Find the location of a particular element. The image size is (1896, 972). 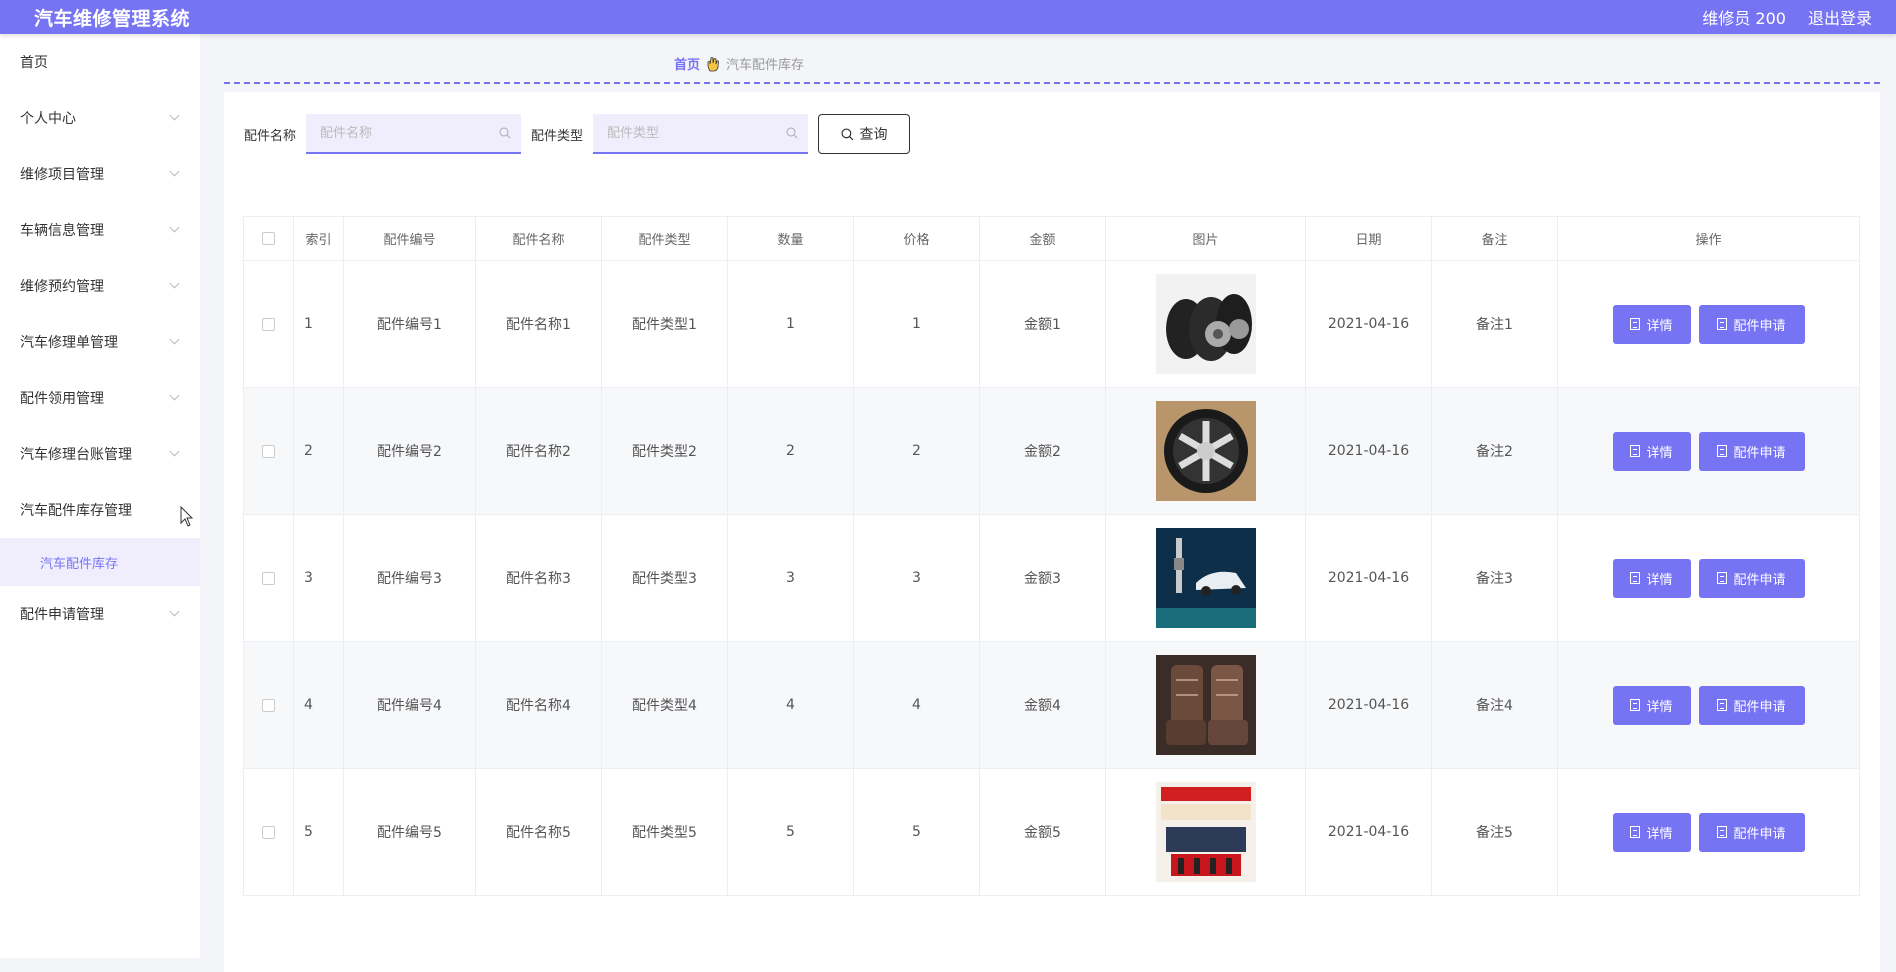

cell-price: 3 is located at coordinates (916, 578).